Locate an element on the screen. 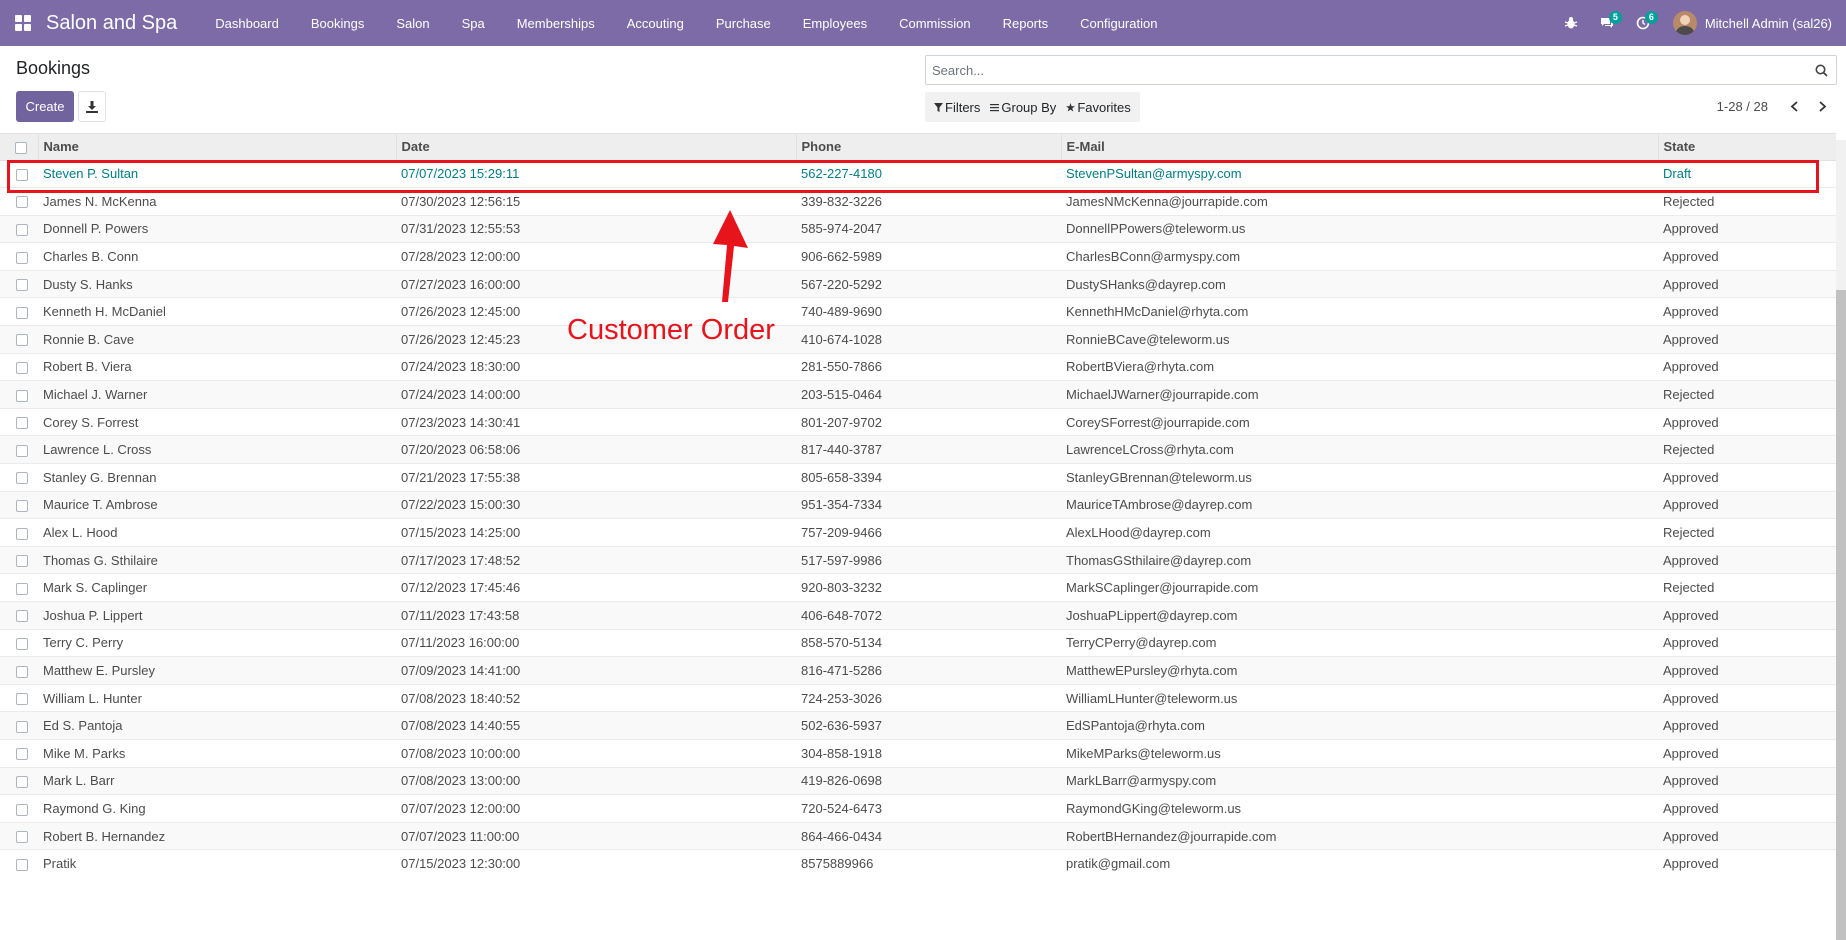 The width and height of the screenshot is (1846, 940). cell-name: Ronnie B. Cave is located at coordinates (217, 339).